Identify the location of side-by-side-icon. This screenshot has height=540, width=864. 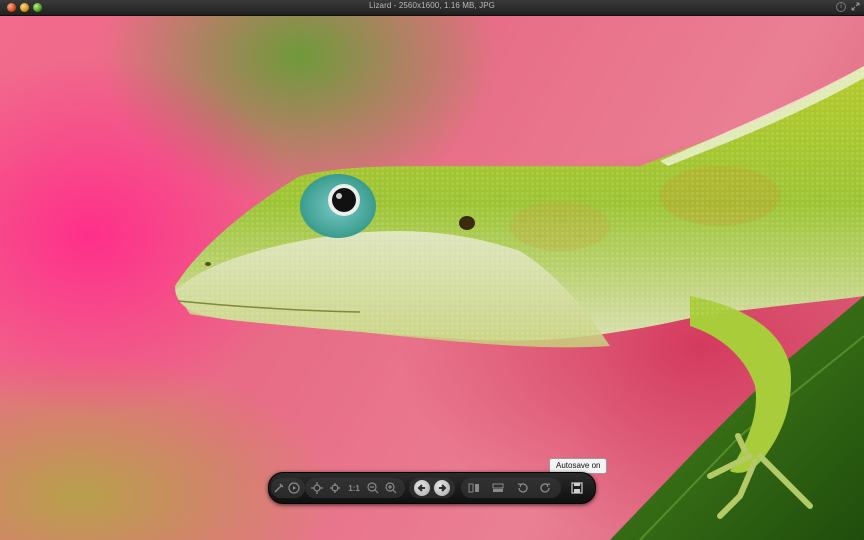
(474, 488).